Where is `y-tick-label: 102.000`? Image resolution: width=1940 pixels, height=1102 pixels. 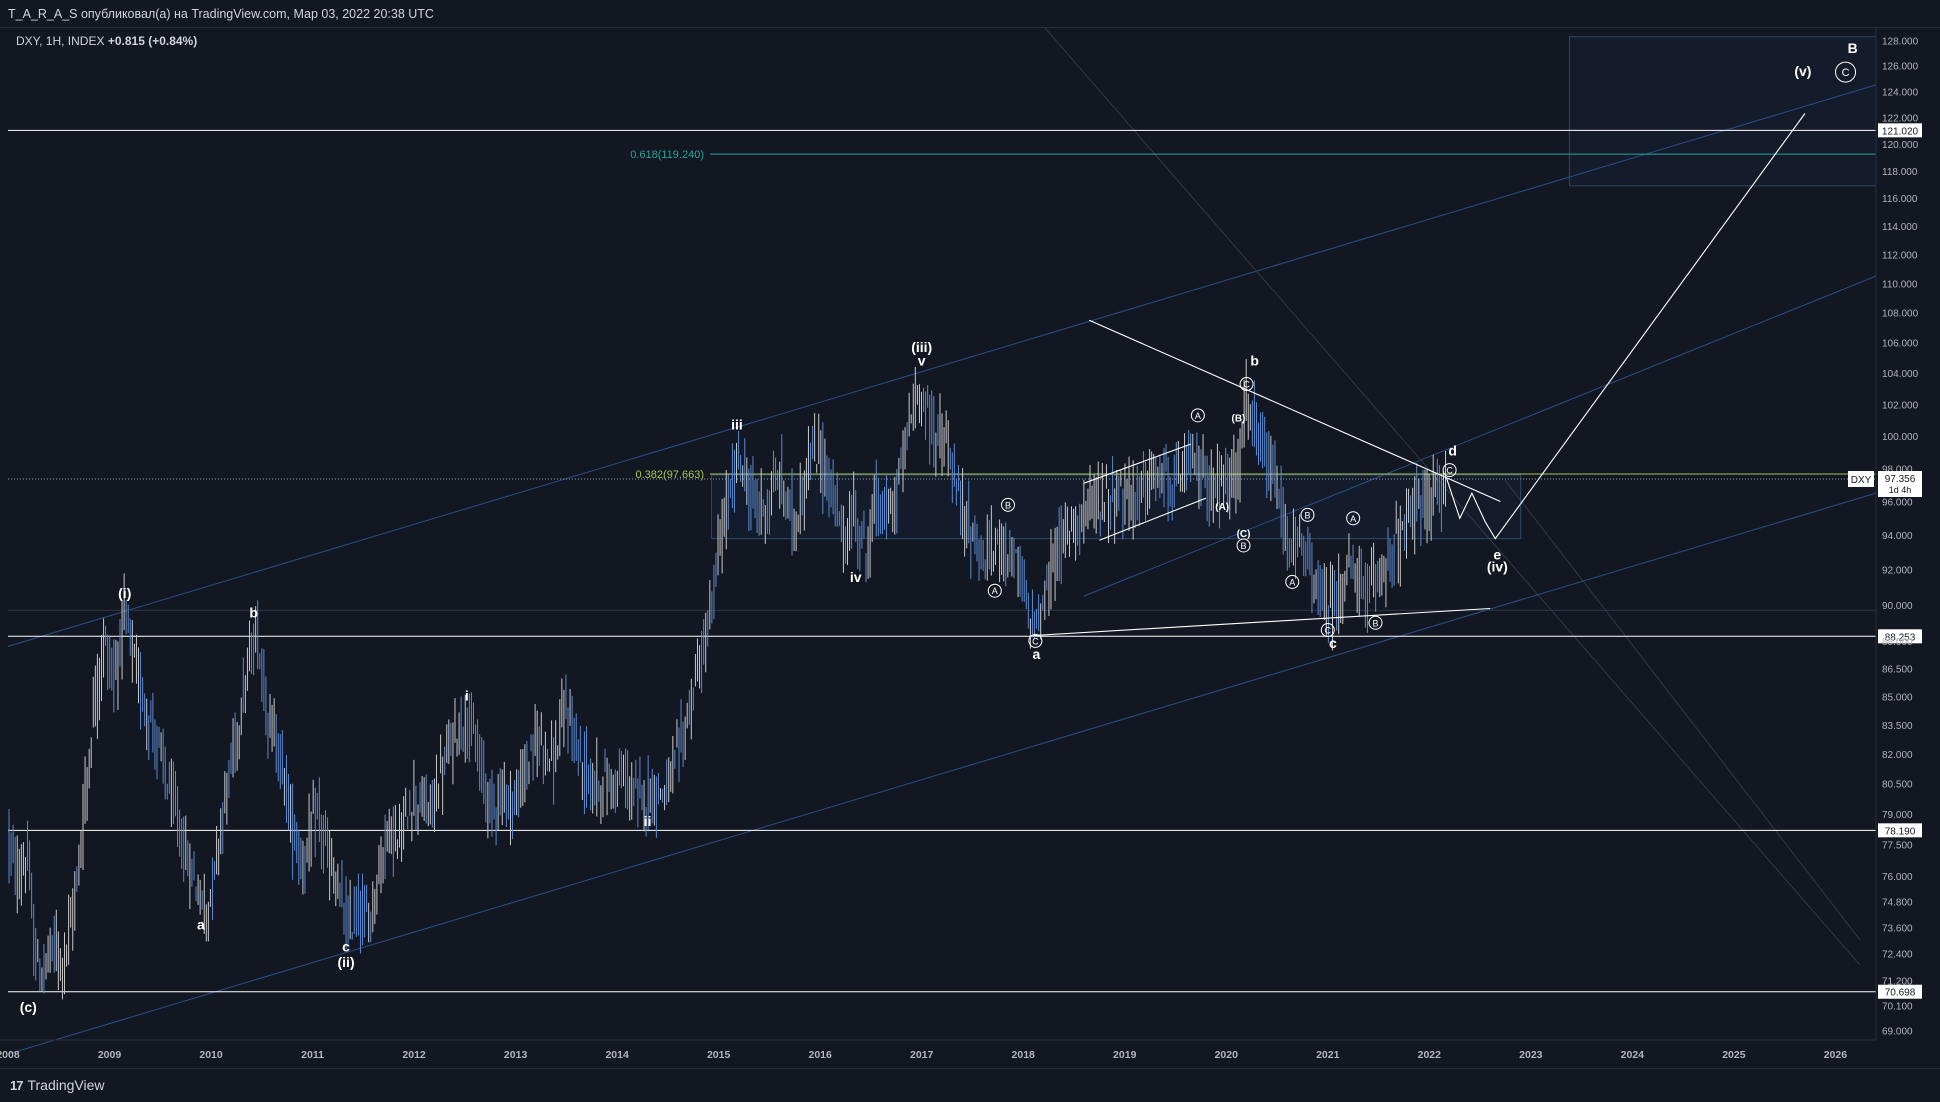 y-tick-label: 102.000 is located at coordinates (1900, 405).